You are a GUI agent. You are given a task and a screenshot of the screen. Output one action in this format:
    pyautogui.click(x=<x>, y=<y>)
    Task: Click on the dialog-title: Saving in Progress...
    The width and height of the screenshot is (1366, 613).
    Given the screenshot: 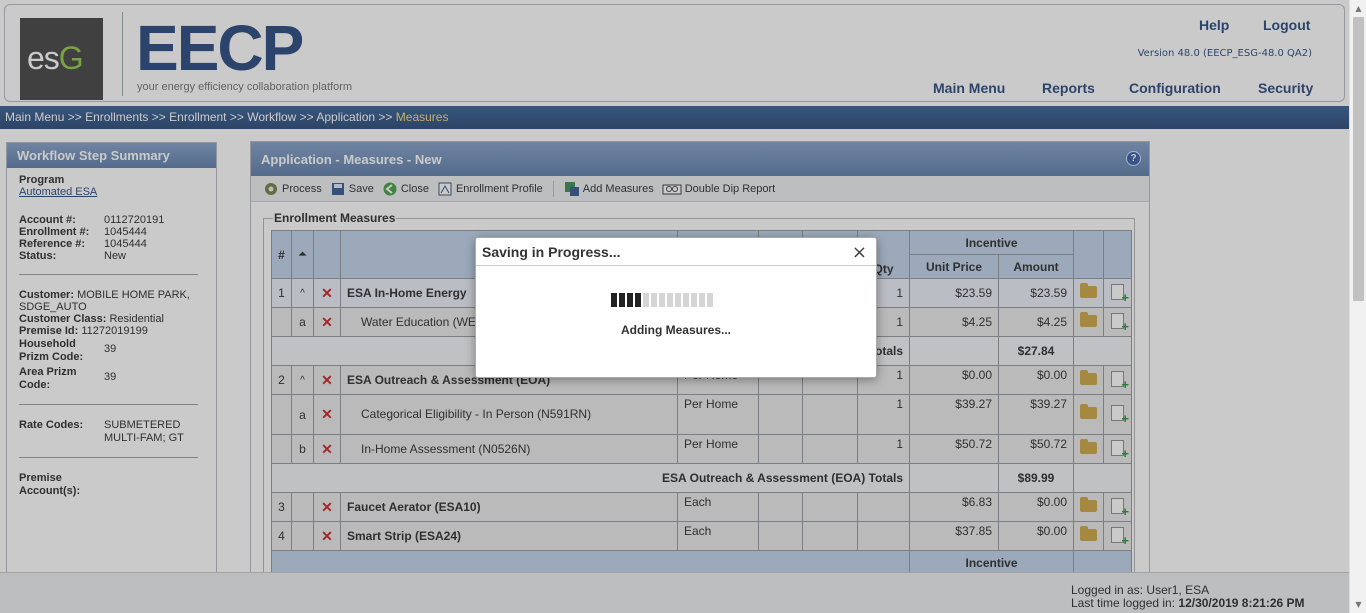 What is the action you would take?
    pyautogui.click(x=676, y=252)
    